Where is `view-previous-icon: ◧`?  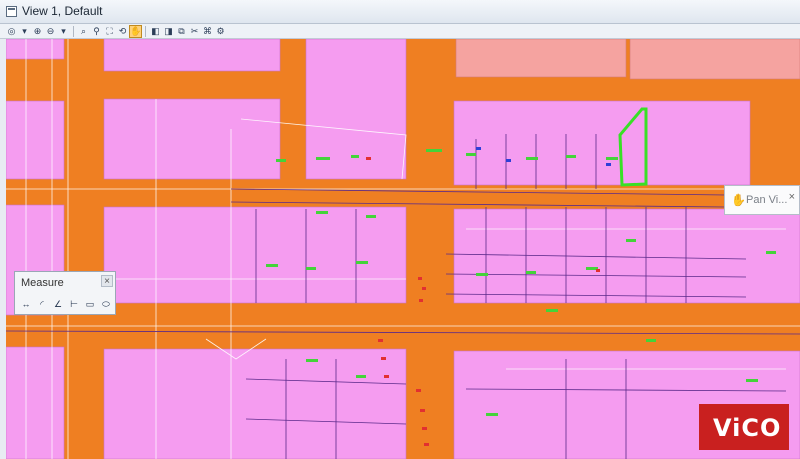
view-previous-icon: ◧ is located at coordinates (155, 31).